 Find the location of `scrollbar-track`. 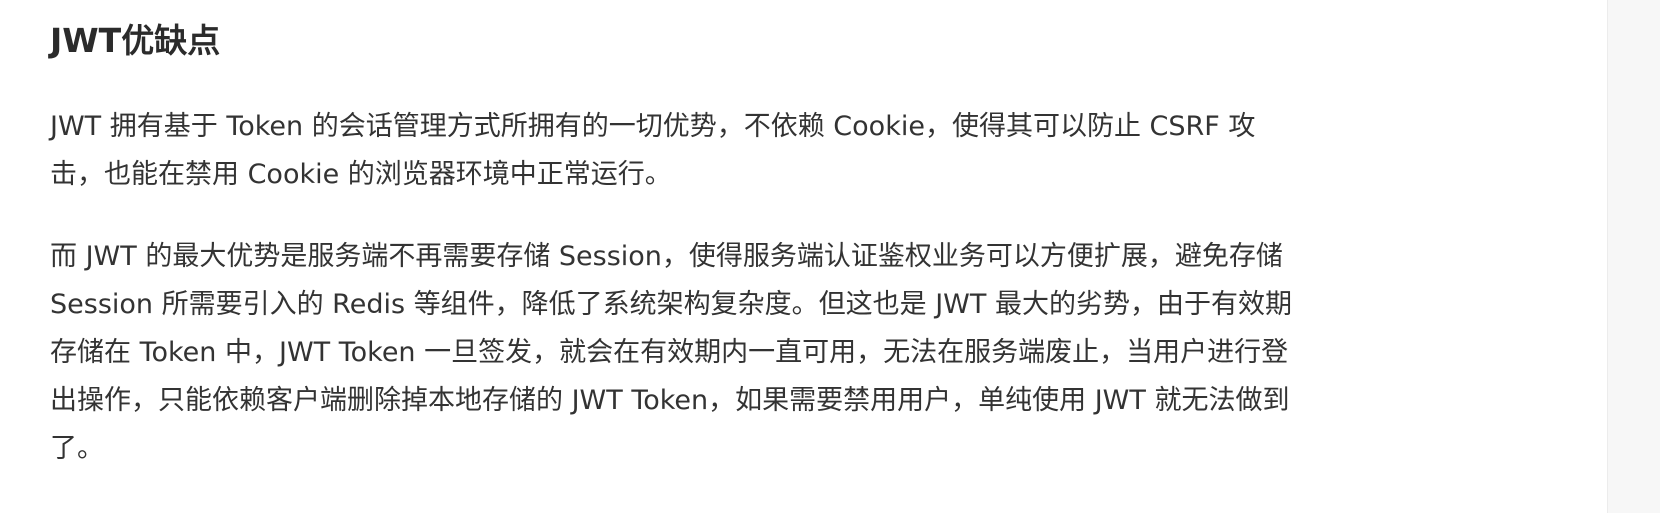

scrollbar-track is located at coordinates (1633, 256).